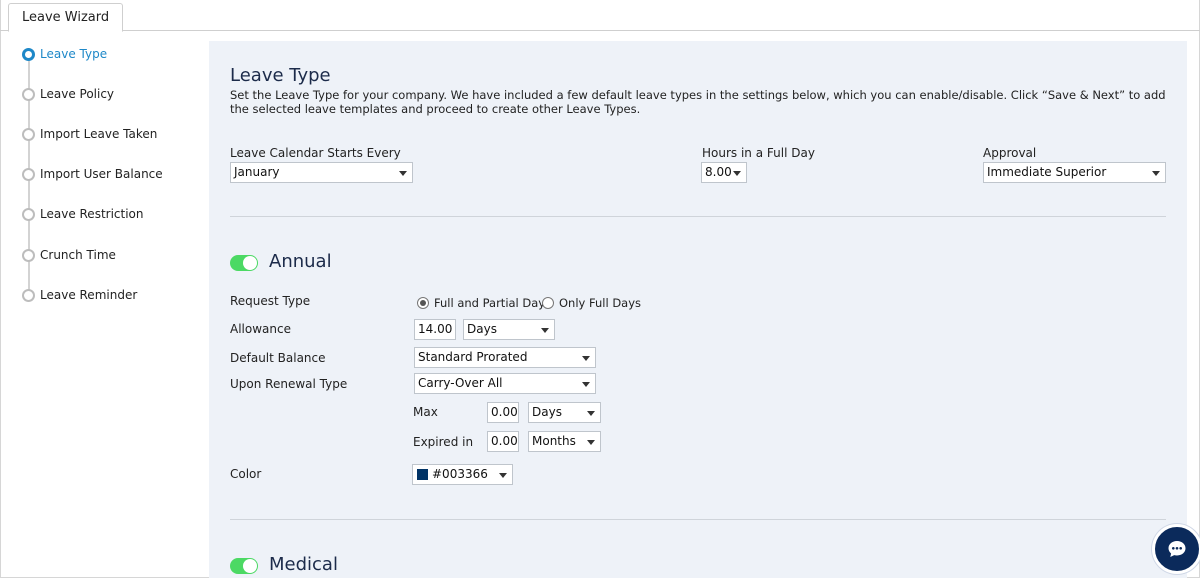  I want to click on default-balance-value: Standard Prorated, so click(473, 357).